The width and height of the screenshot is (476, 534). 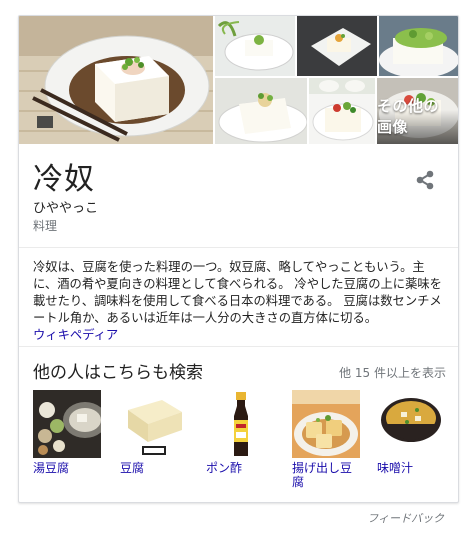 What do you see at coordinates (64, 179) in the screenshot?
I see `entity-title: 冷奴` at bounding box center [64, 179].